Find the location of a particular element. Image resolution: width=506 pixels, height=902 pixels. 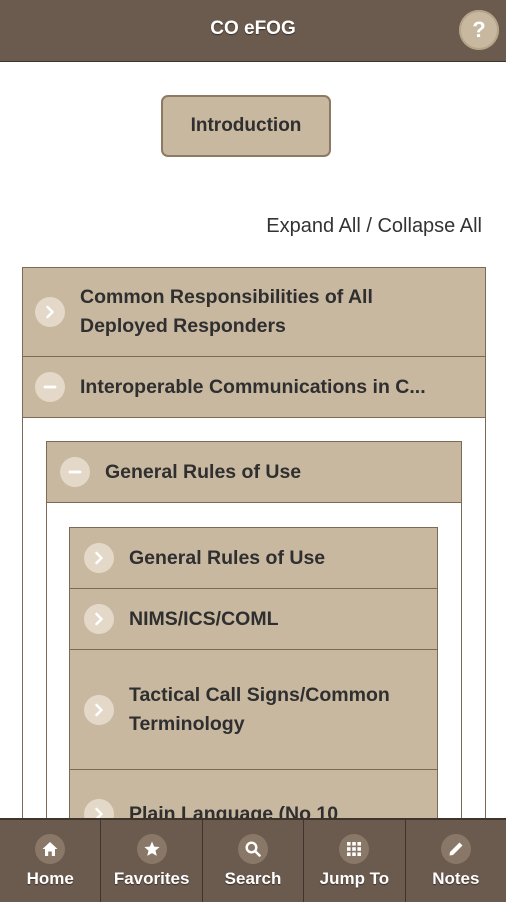

list-item-label: Tactical Call Signs/Common Terminology is located at coordinates (259, 709).